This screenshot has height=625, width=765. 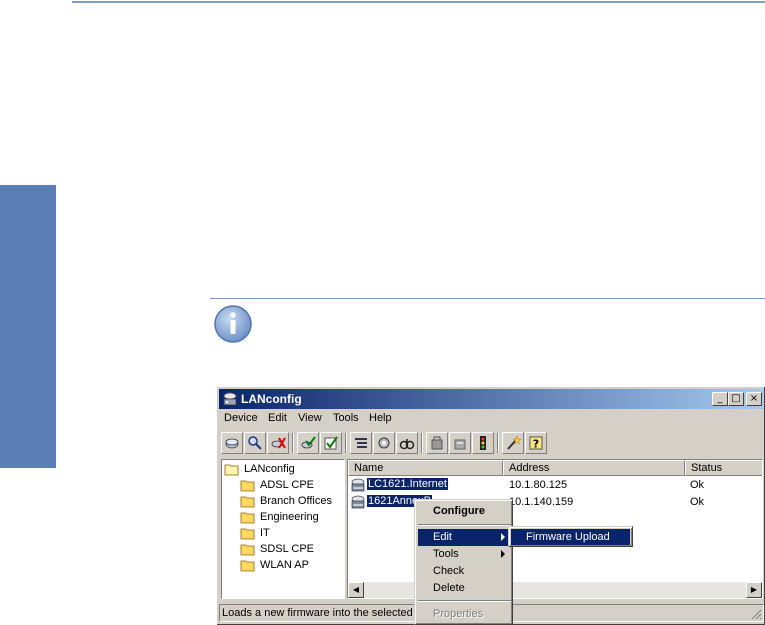 What do you see at coordinates (289, 517) in the screenshot?
I see `tree-label: Engineering` at bounding box center [289, 517].